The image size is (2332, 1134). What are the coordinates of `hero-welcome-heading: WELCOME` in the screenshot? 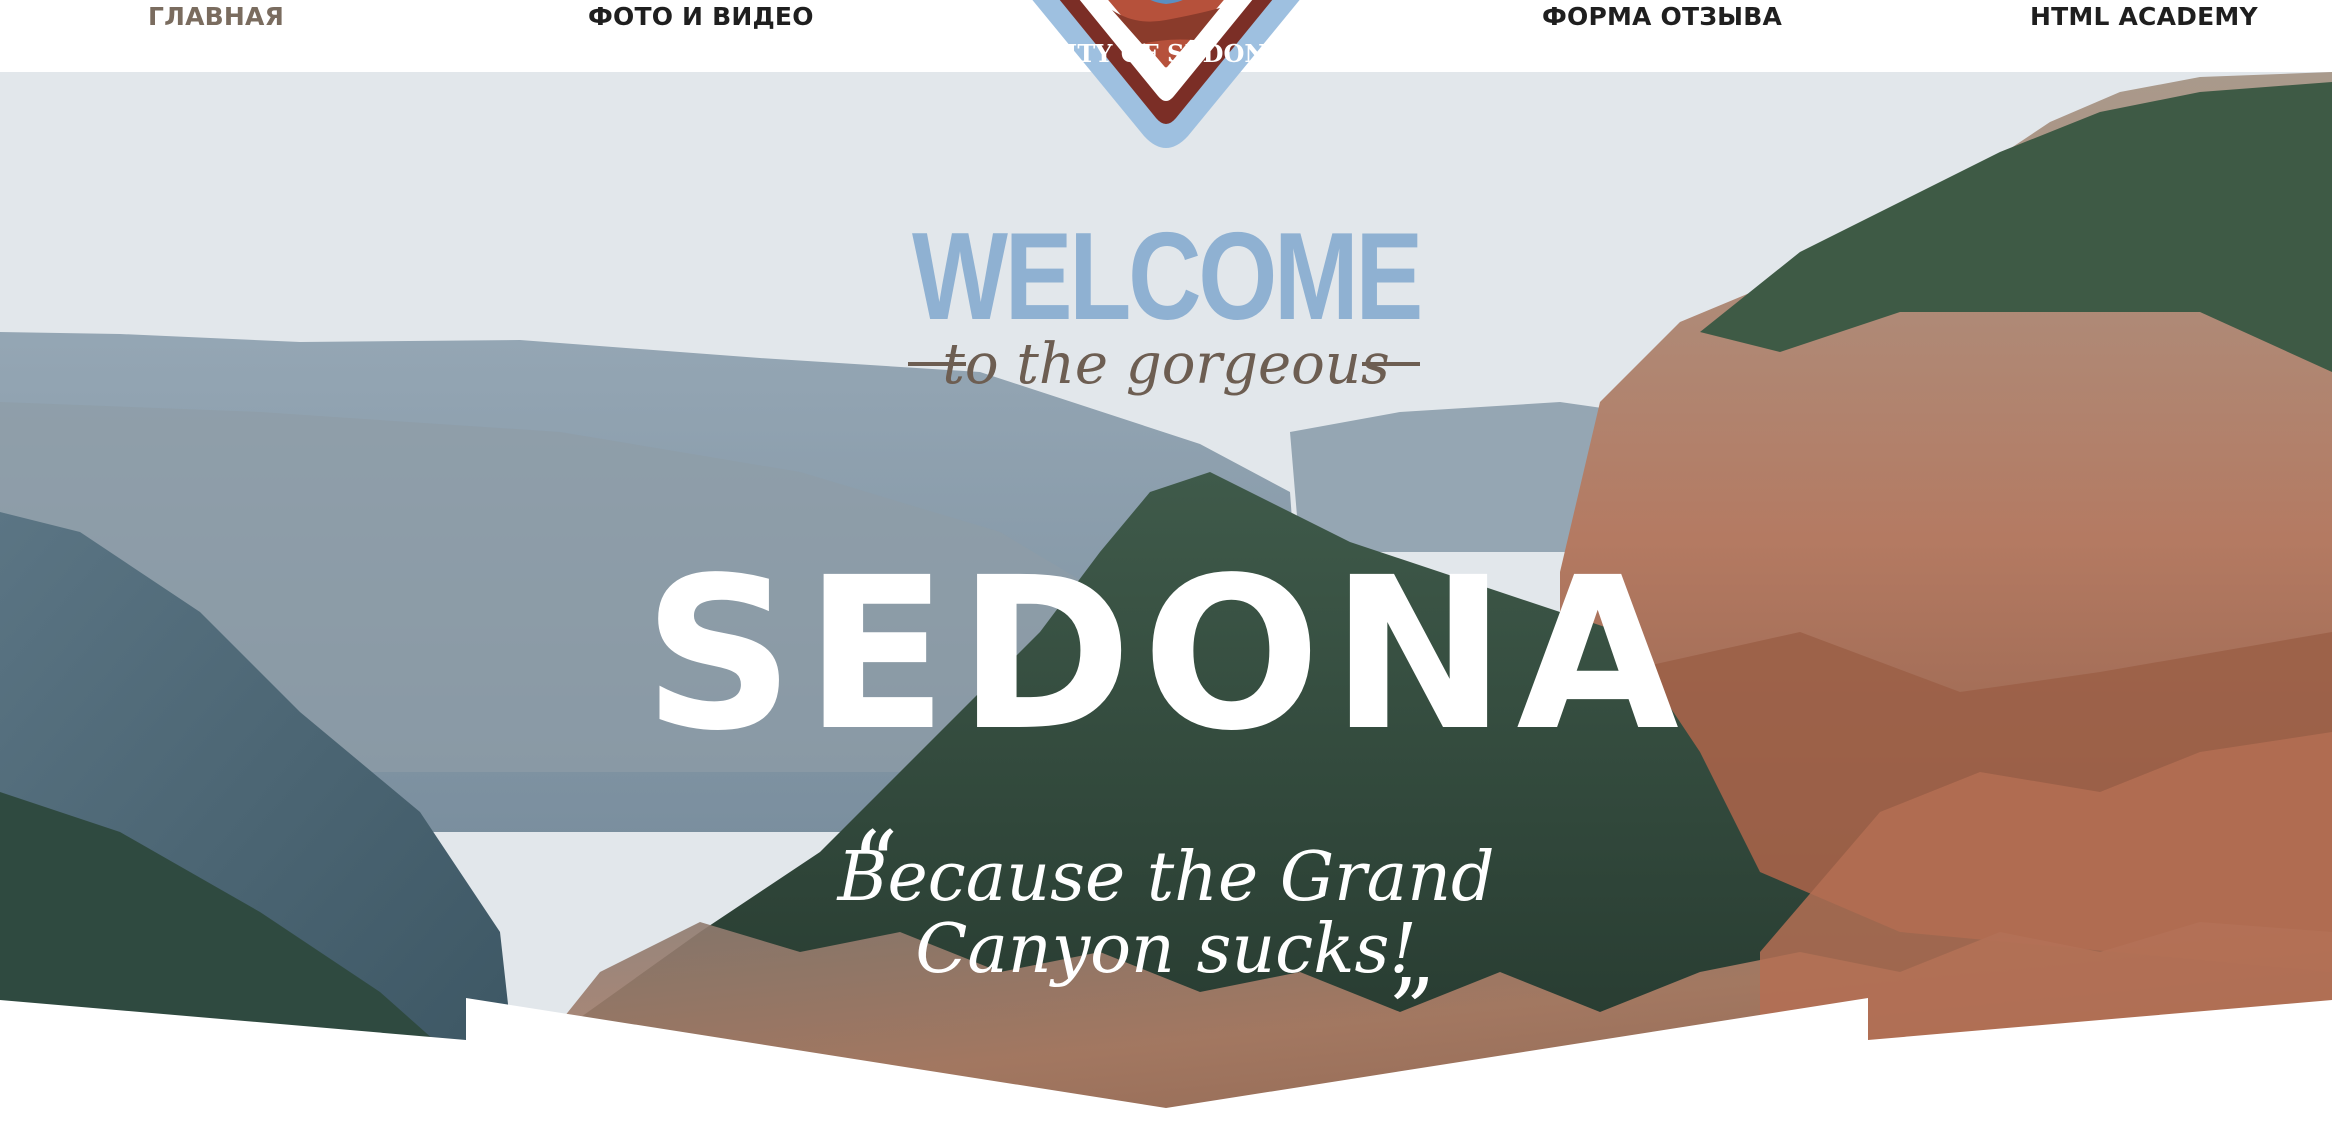 It's located at (1167, 277).